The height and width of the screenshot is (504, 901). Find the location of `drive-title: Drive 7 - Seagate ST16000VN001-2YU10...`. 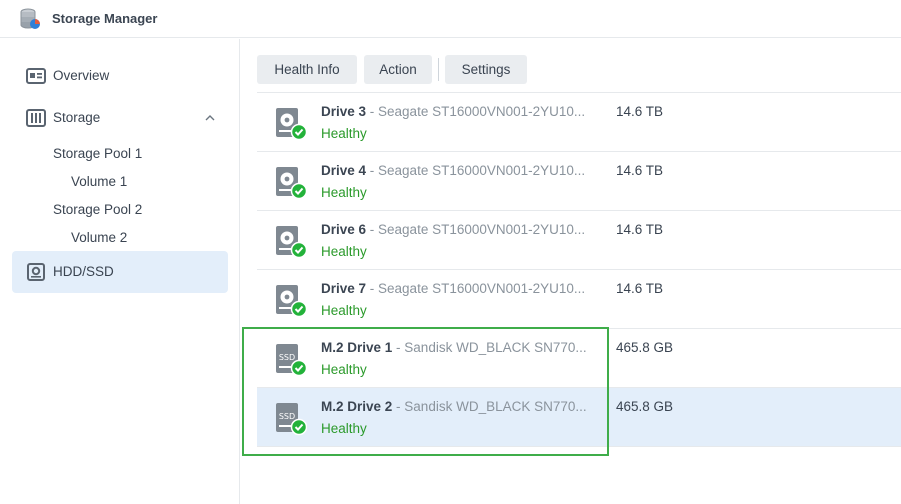

drive-title: Drive 7 - Seagate ST16000VN001-2YU10... is located at coordinates (453, 288).